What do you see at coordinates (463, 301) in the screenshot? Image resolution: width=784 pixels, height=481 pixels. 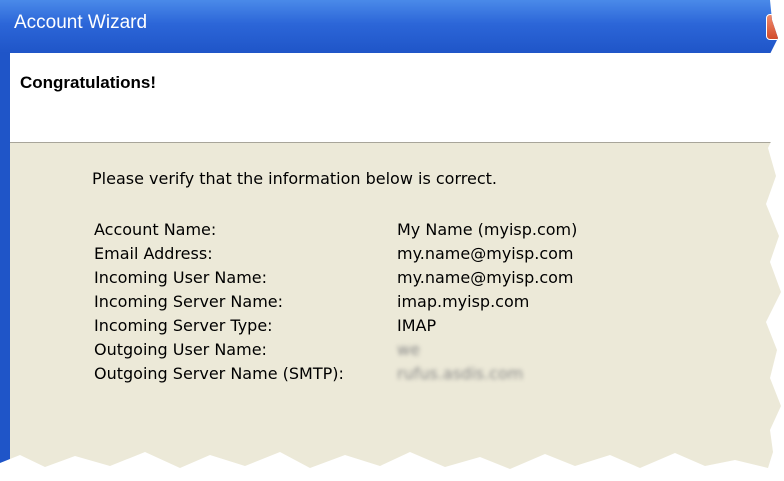 I see `field-value: imap.myisp.com` at bounding box center [463, 301].